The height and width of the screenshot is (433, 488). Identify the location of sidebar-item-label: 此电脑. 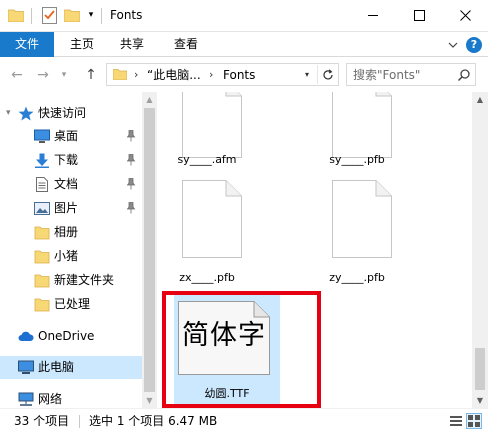
(56, 367).